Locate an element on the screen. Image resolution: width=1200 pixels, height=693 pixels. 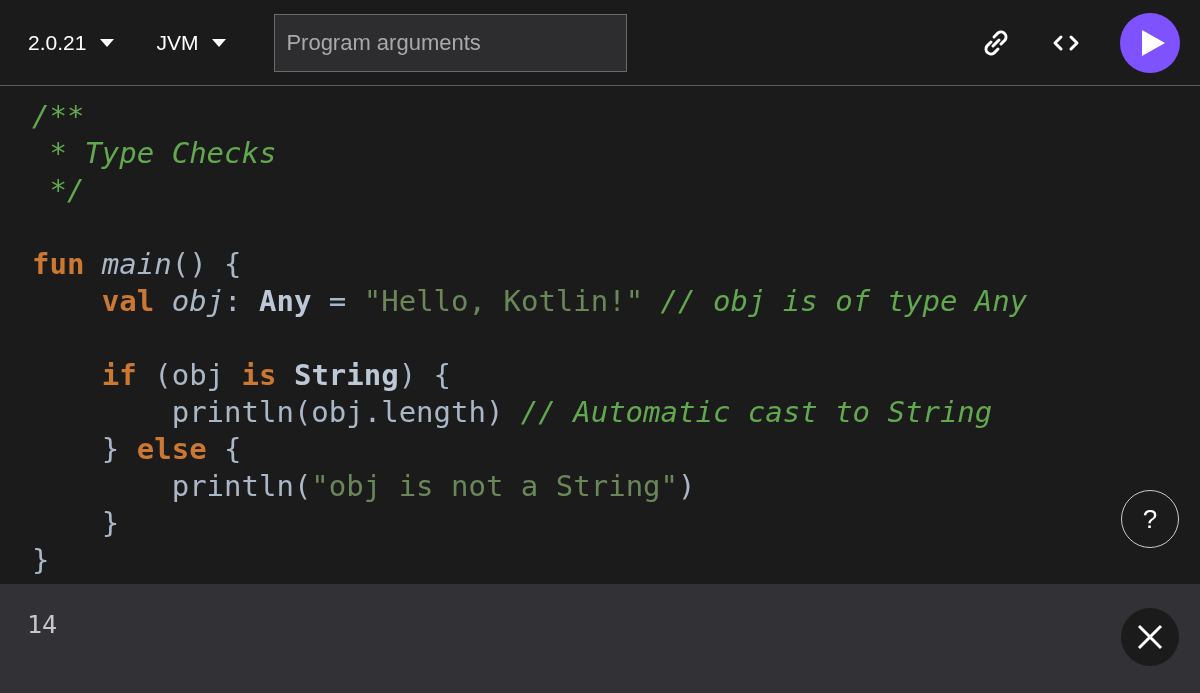
code-line: if (obj is String) { is located at coordinates (276, 375).